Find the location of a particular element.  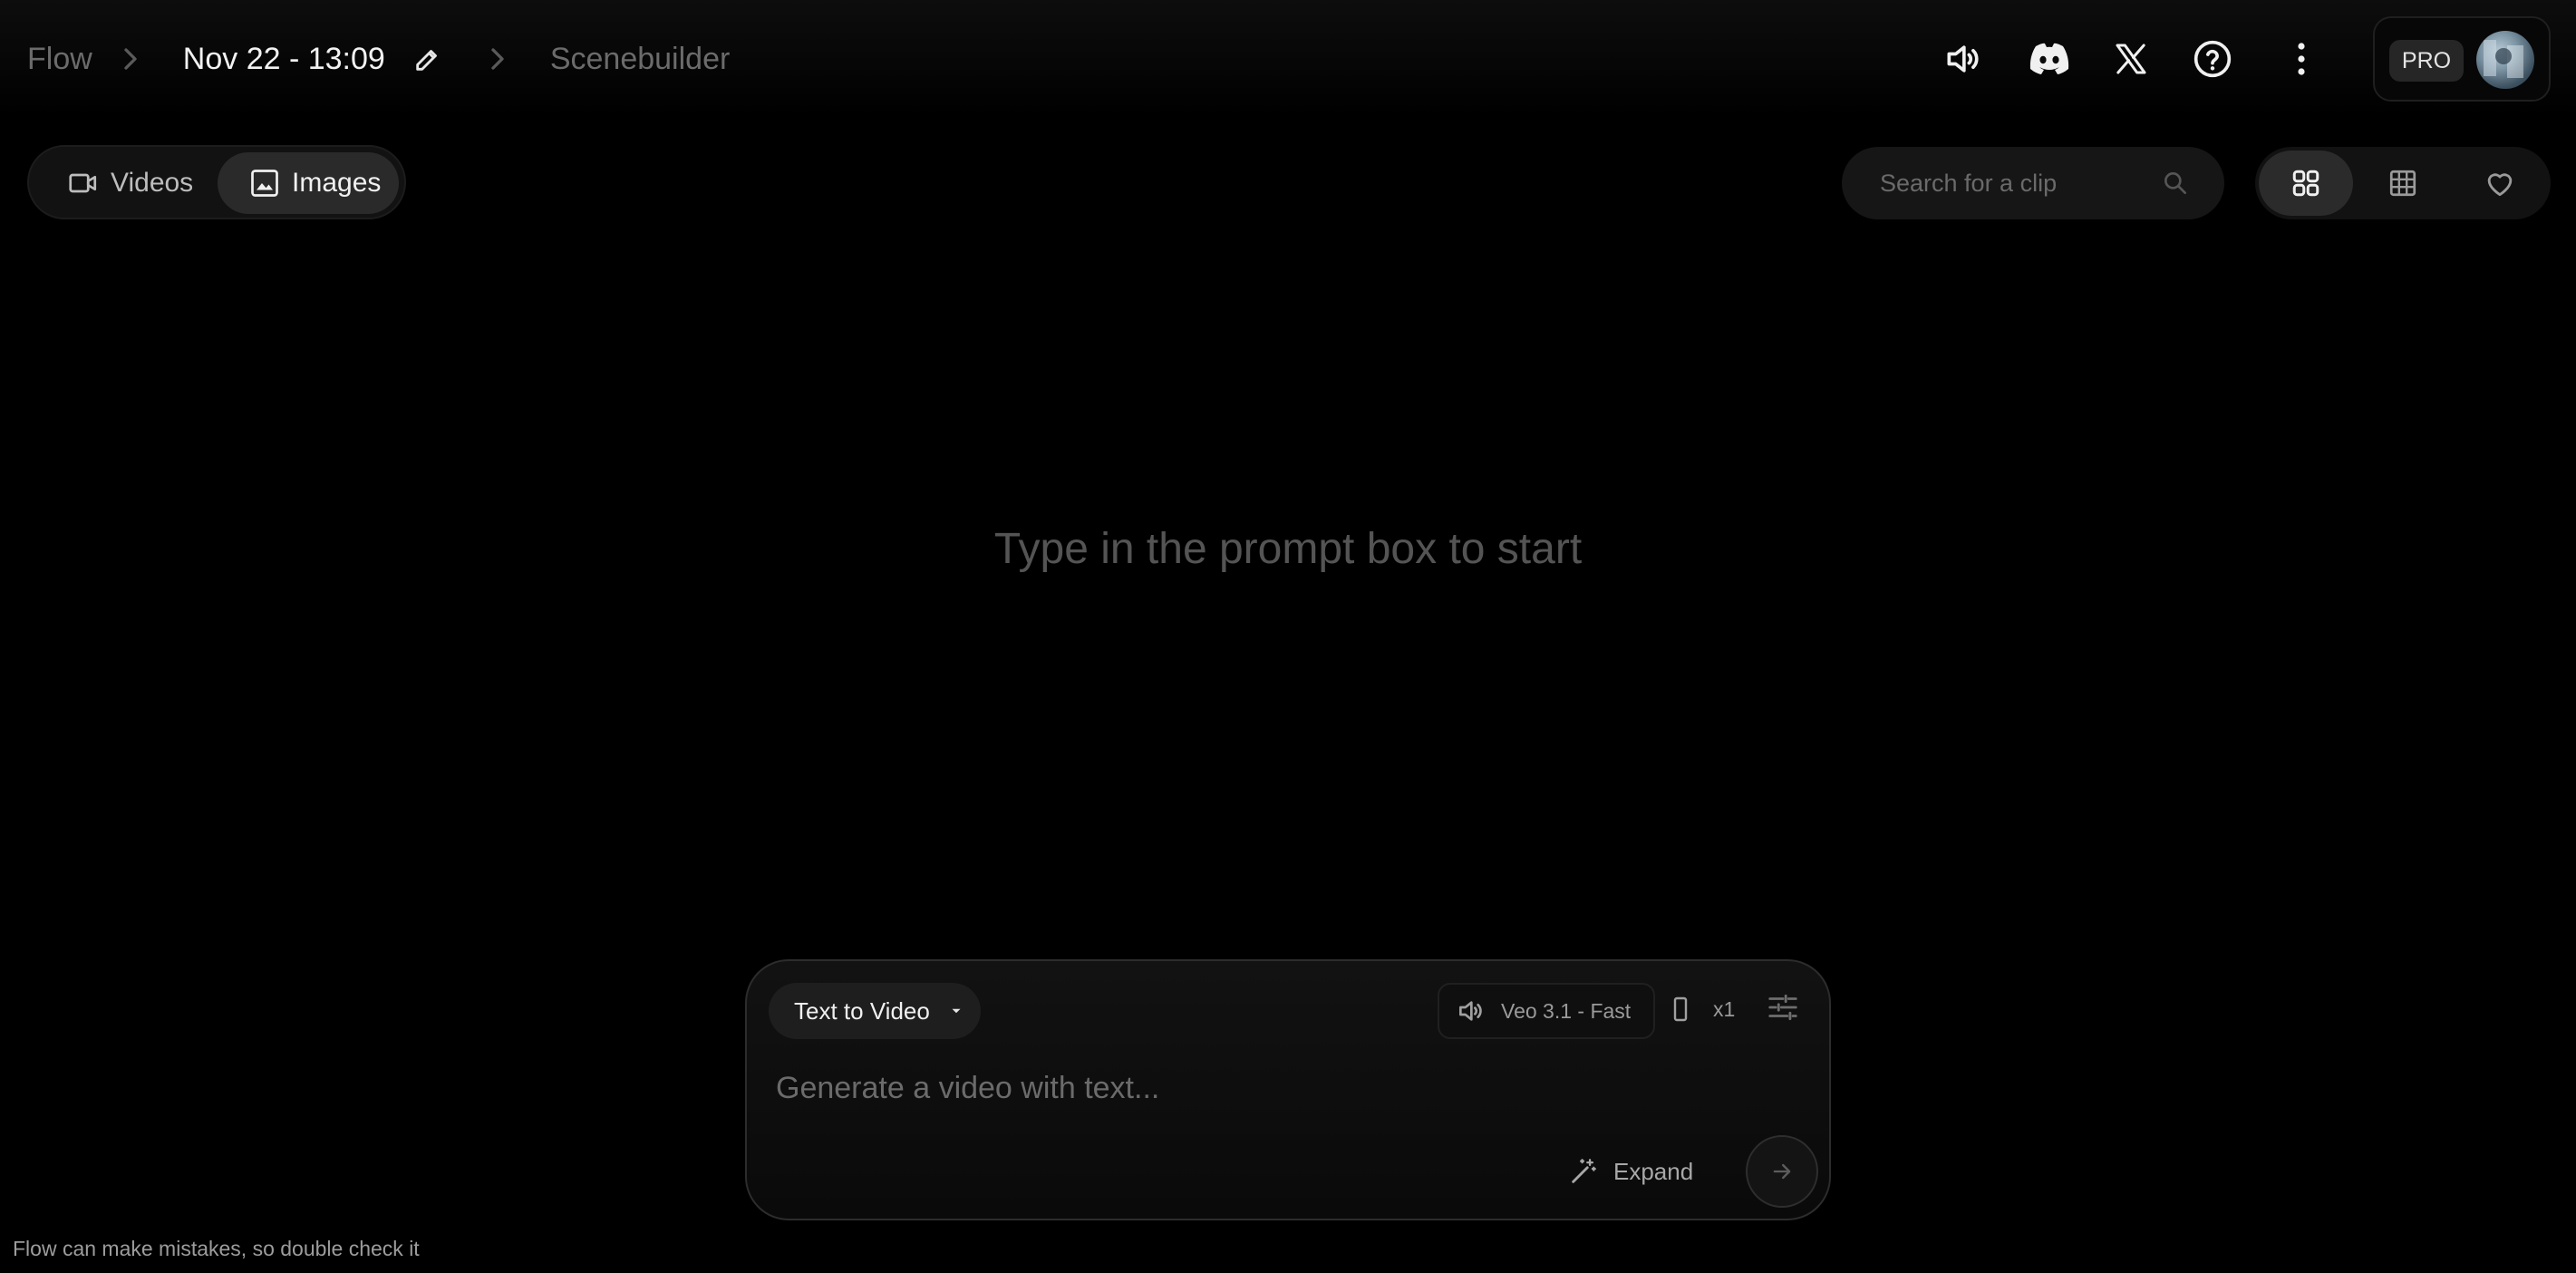

output-count: x1 is located at coordinates (1724, 1009).